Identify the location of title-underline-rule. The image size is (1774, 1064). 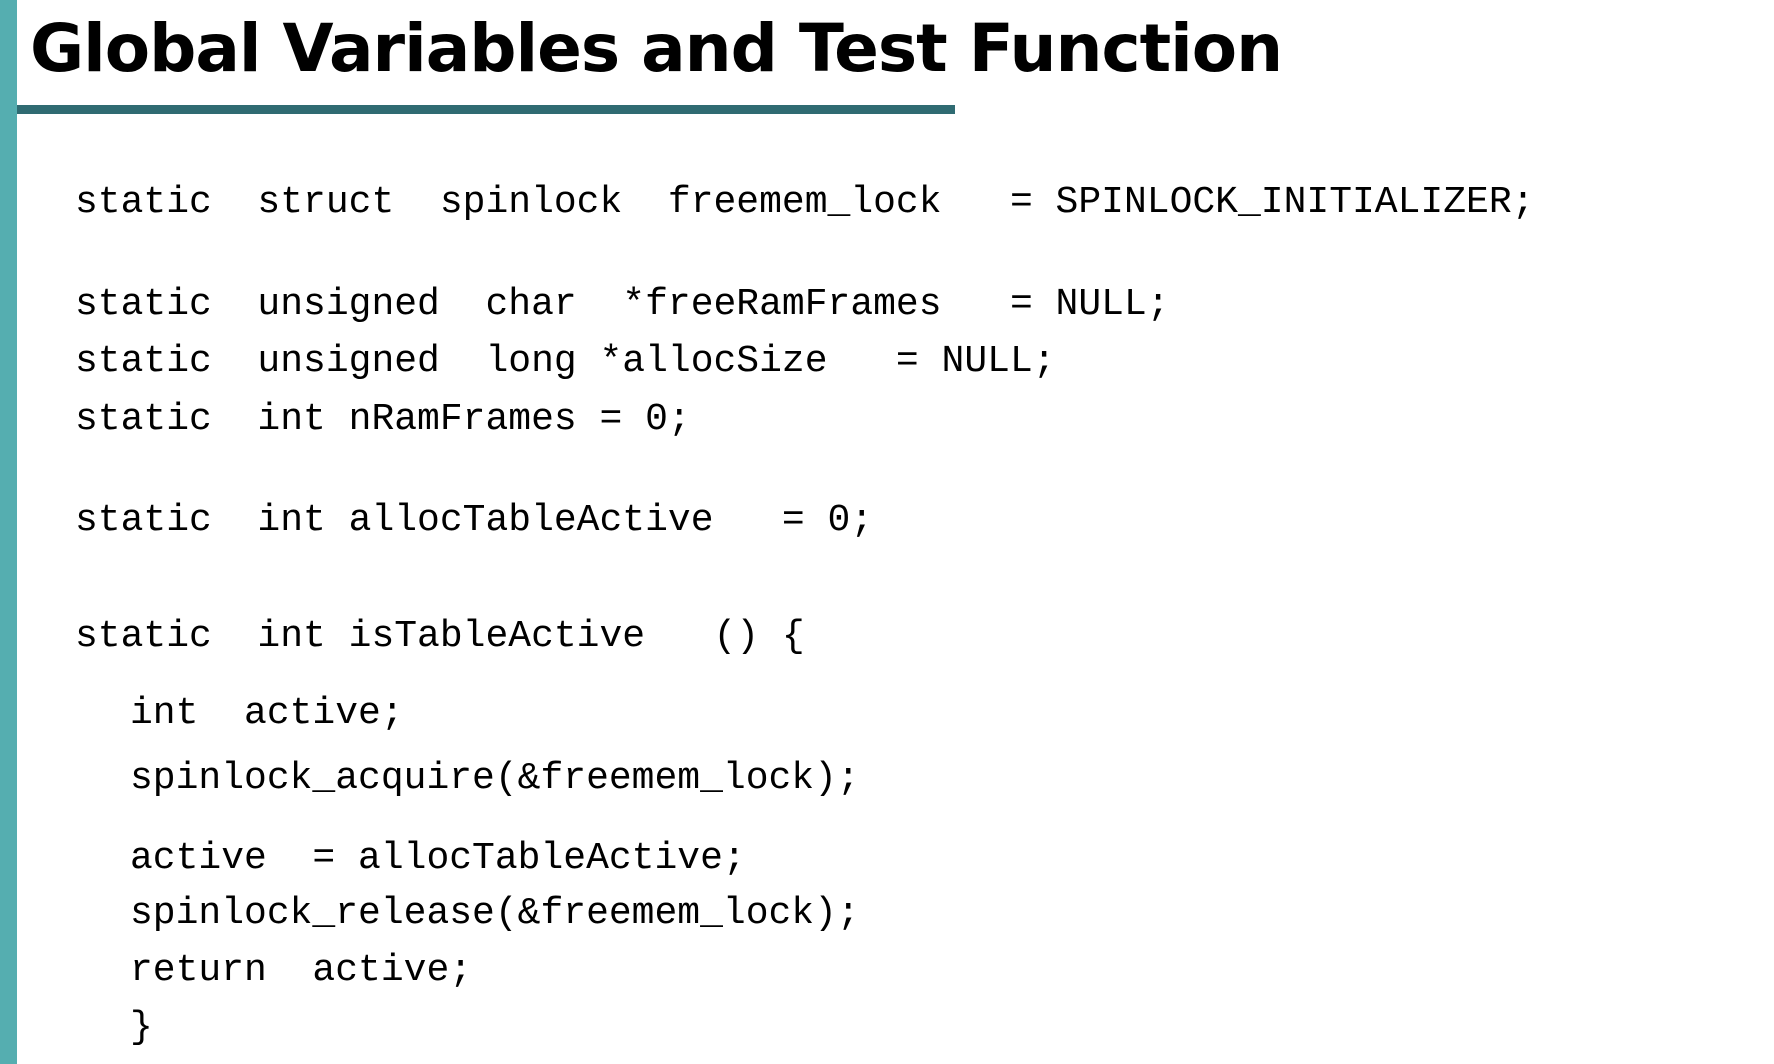
(486, 109).